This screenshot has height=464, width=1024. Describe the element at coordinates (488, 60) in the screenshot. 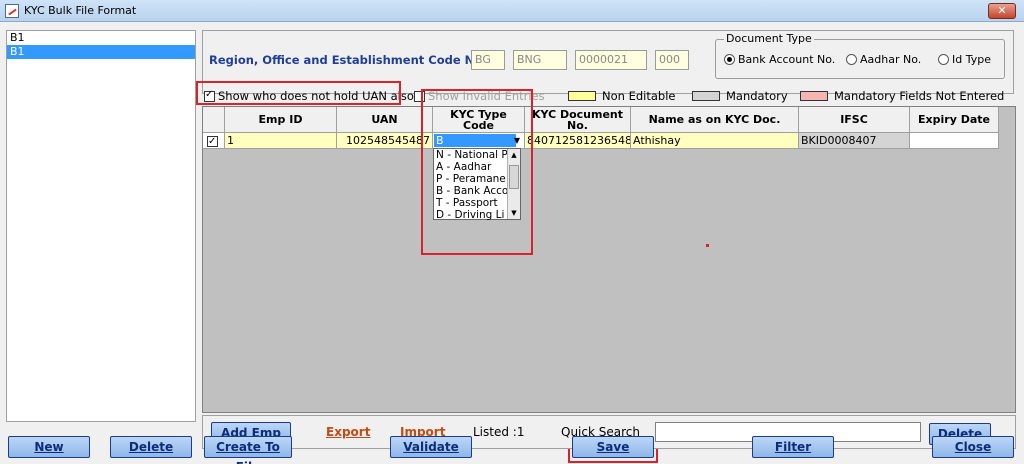

I see `region-code-field: BG` at that location.